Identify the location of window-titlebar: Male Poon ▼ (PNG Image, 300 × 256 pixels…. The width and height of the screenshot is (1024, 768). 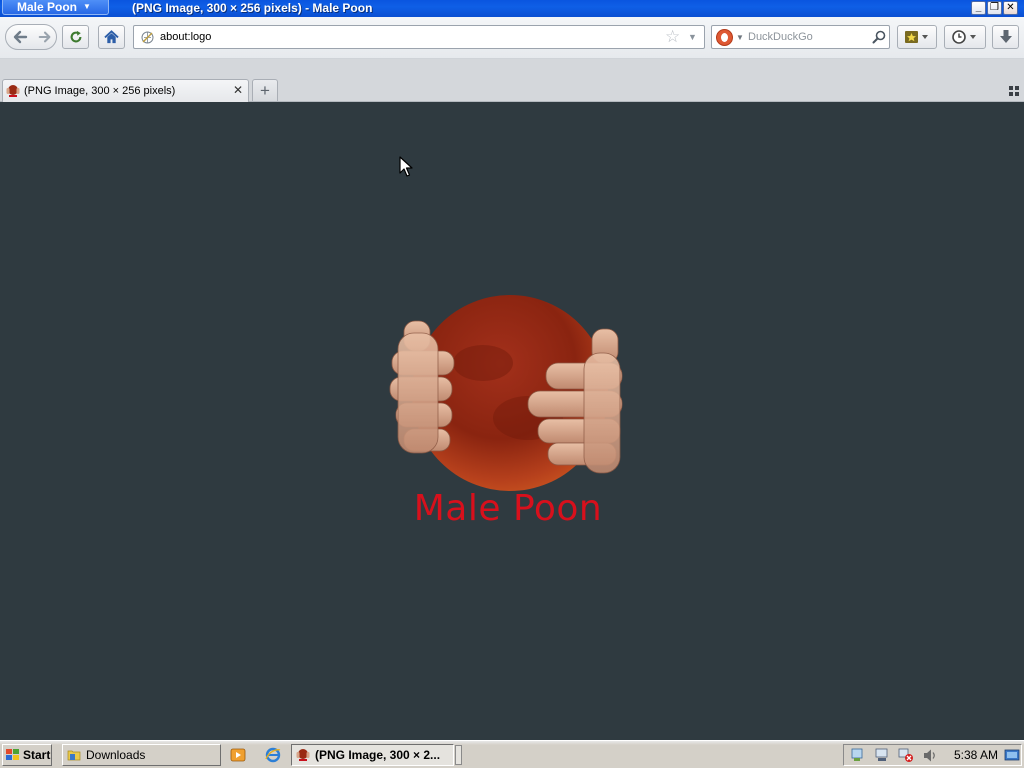
(512, 8).